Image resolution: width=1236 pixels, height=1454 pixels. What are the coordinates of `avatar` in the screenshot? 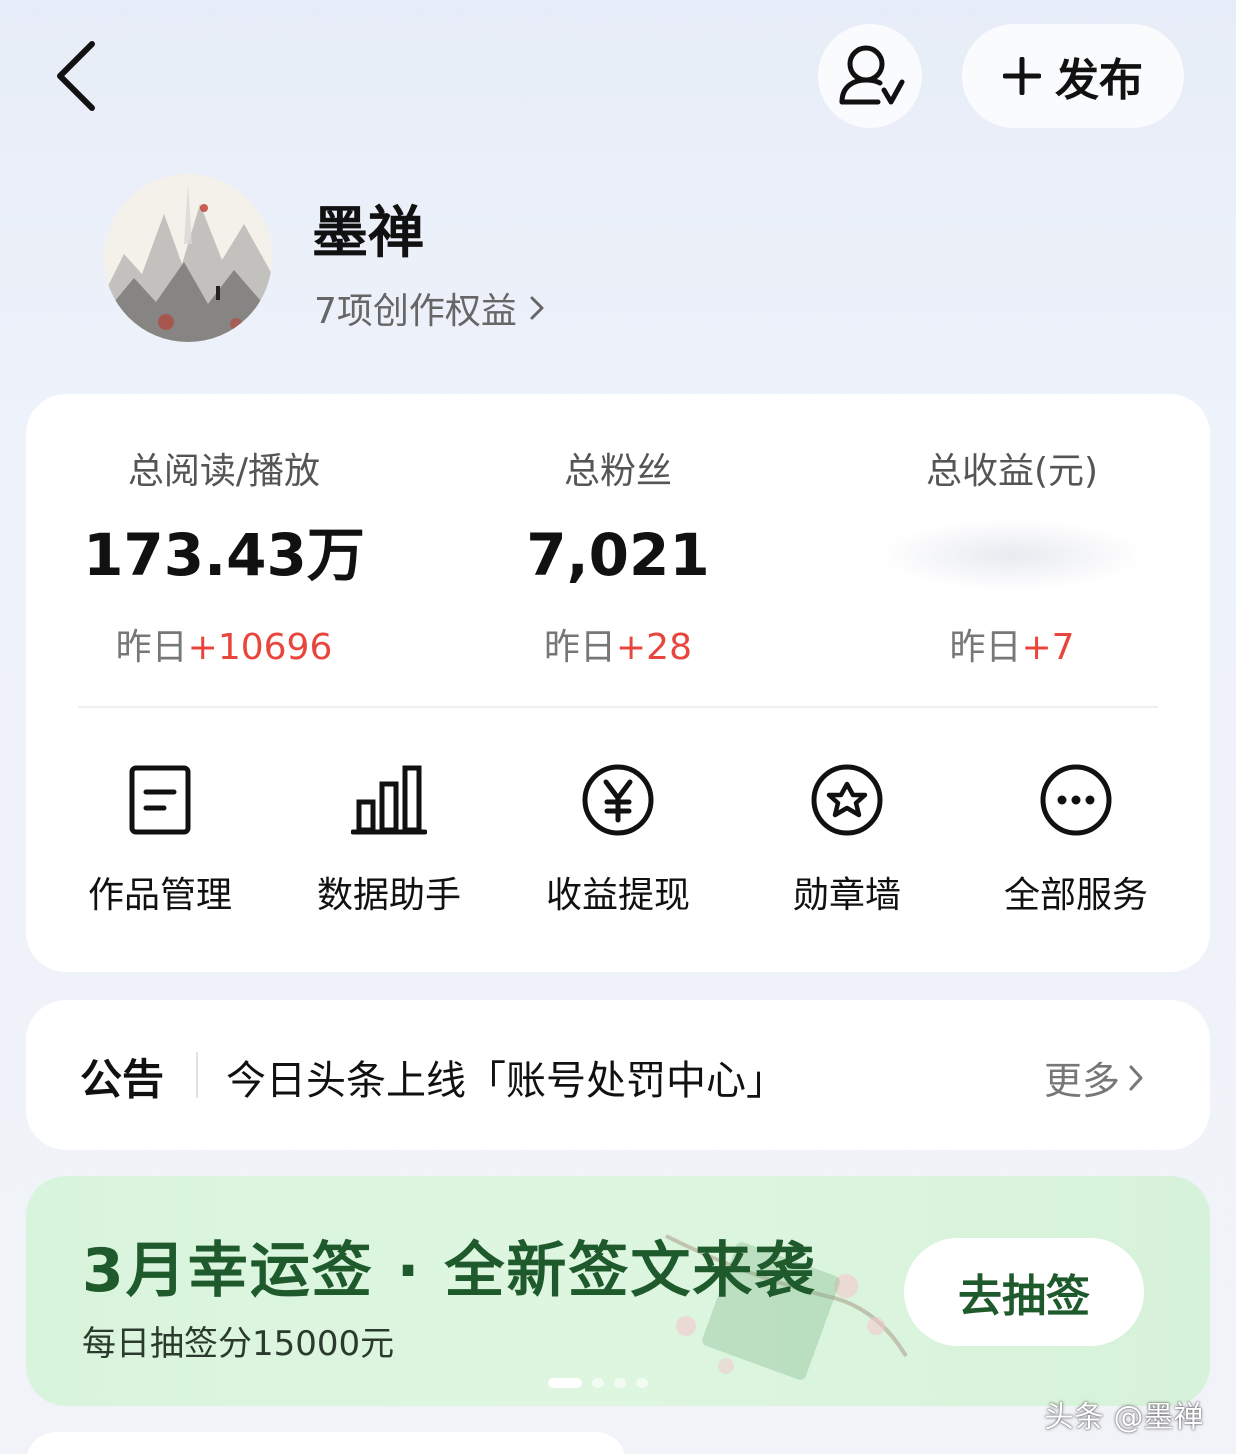 It's located at (188, 258).